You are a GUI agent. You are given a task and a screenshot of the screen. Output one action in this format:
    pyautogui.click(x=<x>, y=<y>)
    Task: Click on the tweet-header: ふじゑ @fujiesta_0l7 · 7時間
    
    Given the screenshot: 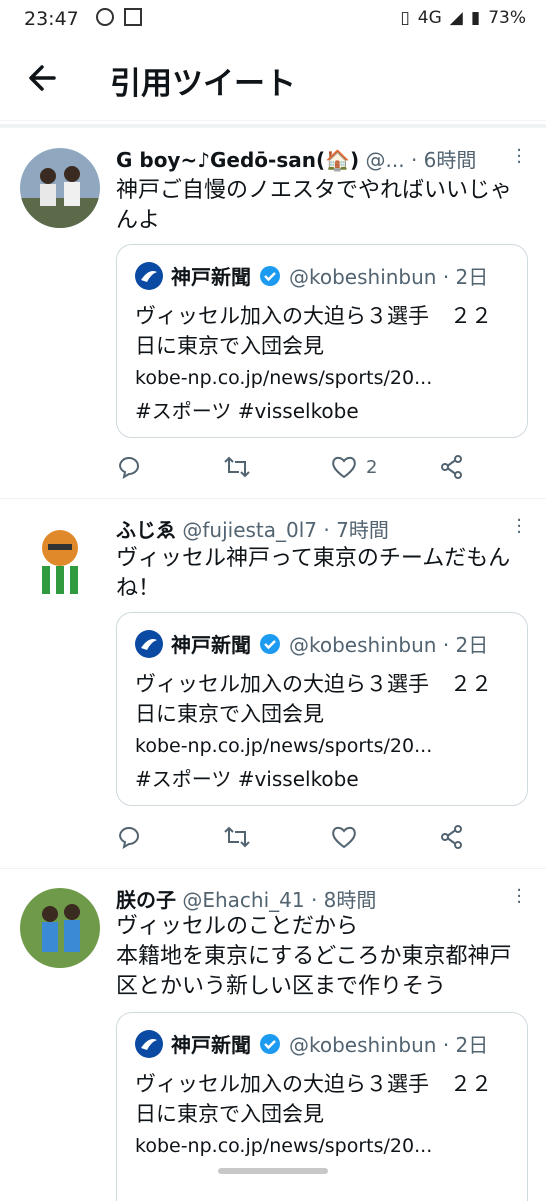 What is the action you would take?
    pyautogui.click(x=306, y=528)
    